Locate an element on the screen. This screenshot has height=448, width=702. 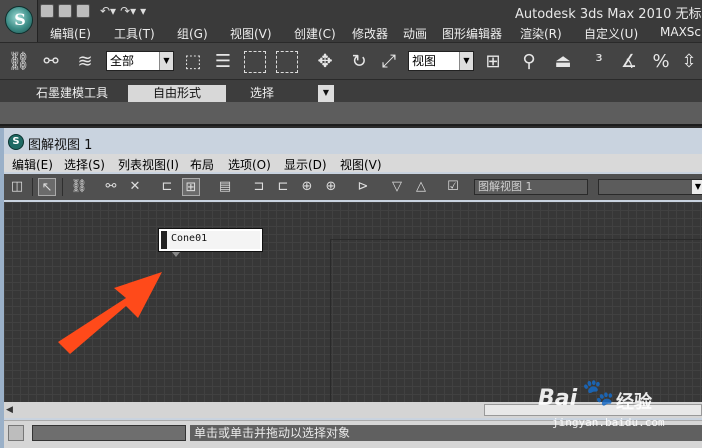
ribbon-panel is located at coordinates (351, 114).